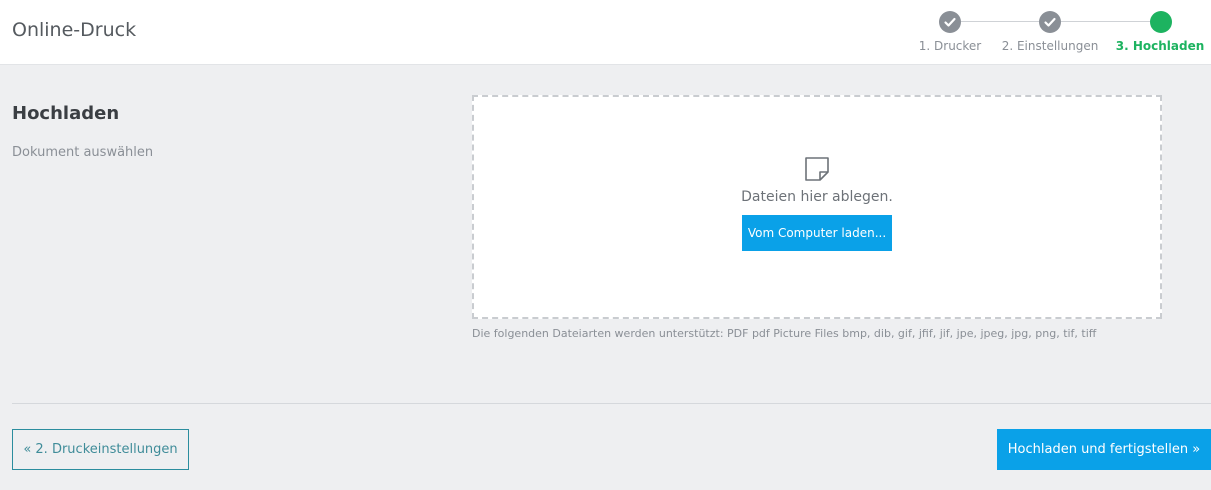 The width and height of the screenshot is (1211, 490). Describe the element at coordinates (74, 30) in the screenshot. I see `app-title: Online-Druck` at that location.